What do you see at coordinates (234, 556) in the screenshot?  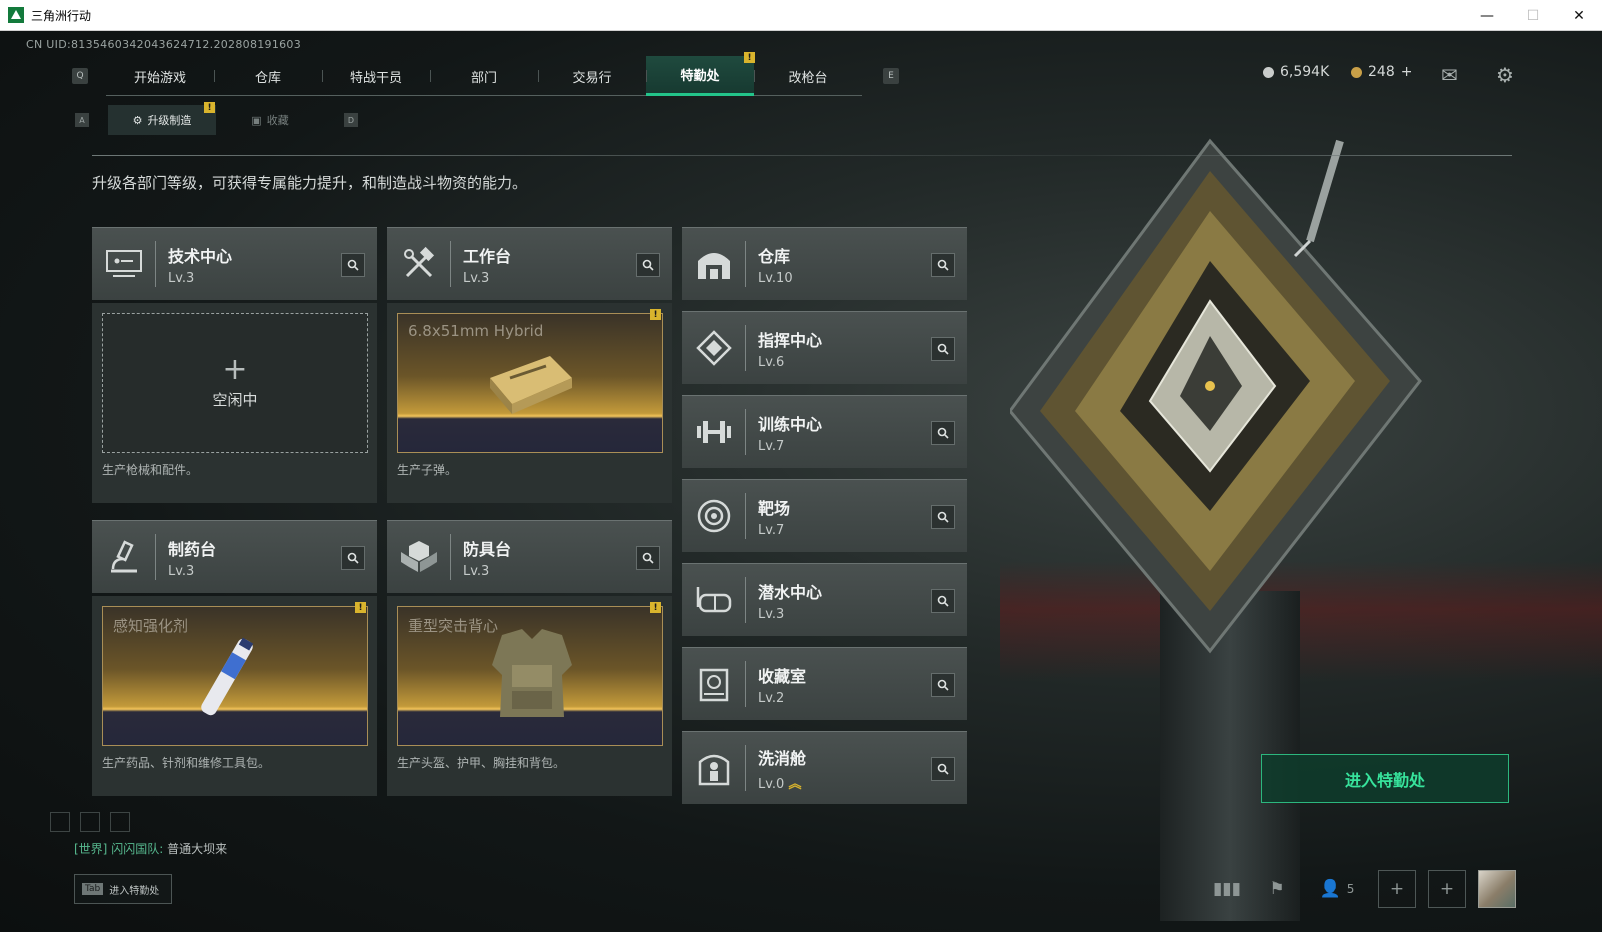 I see `facility-pharmacy: 制药台 Lv.3` at bounding box center [234, 556].